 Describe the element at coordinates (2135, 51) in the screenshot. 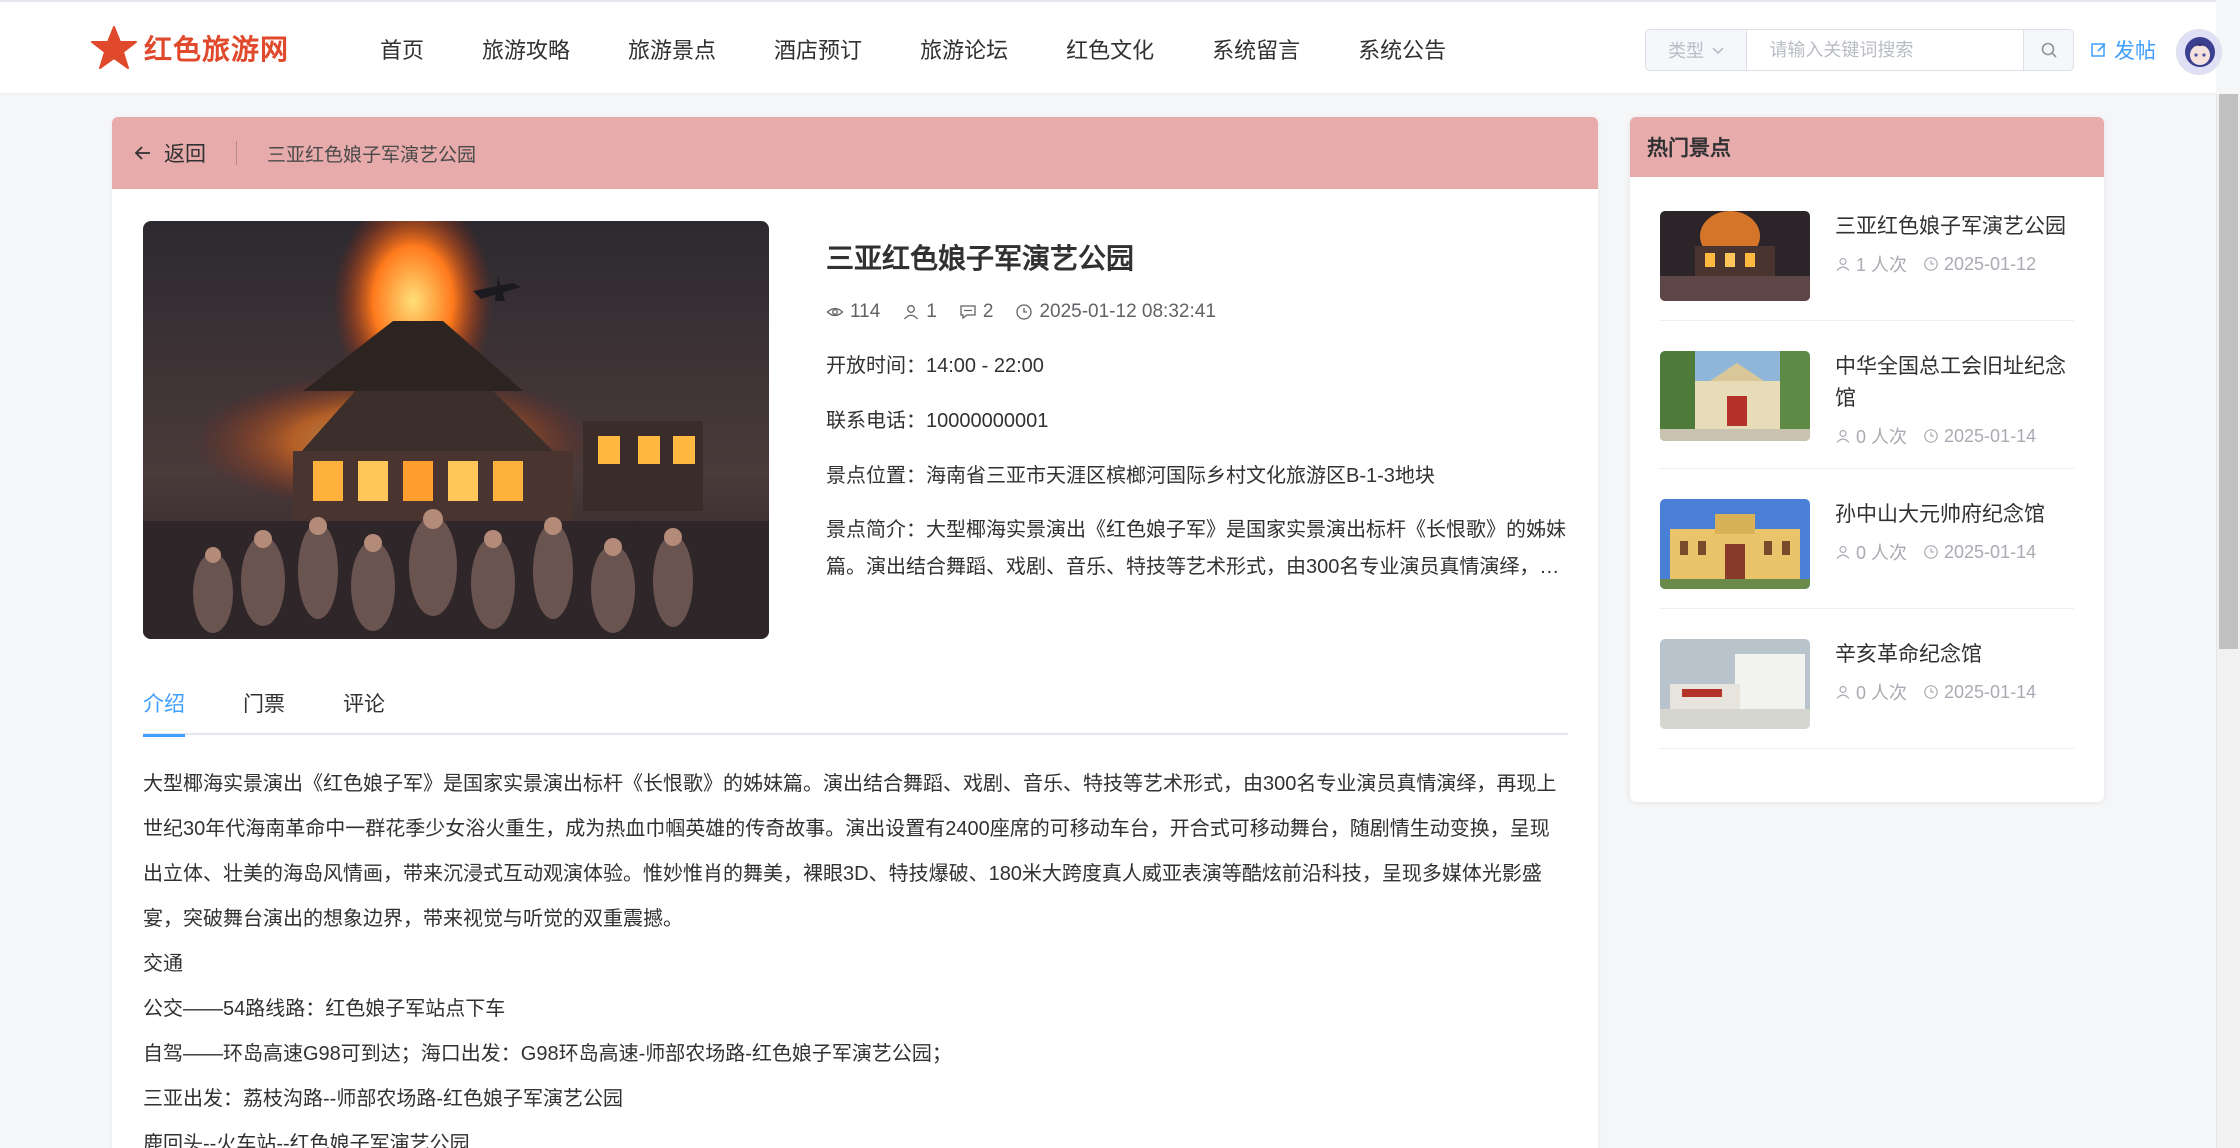

I see `post-label: 发帖` at that location.